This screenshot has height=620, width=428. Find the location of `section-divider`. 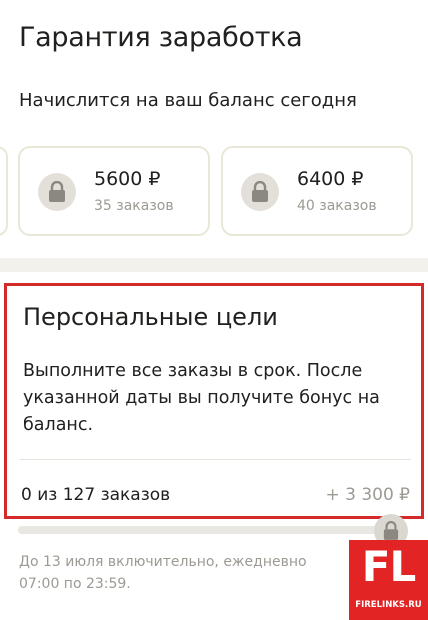

section-divider is located at coordinates (214, 265).